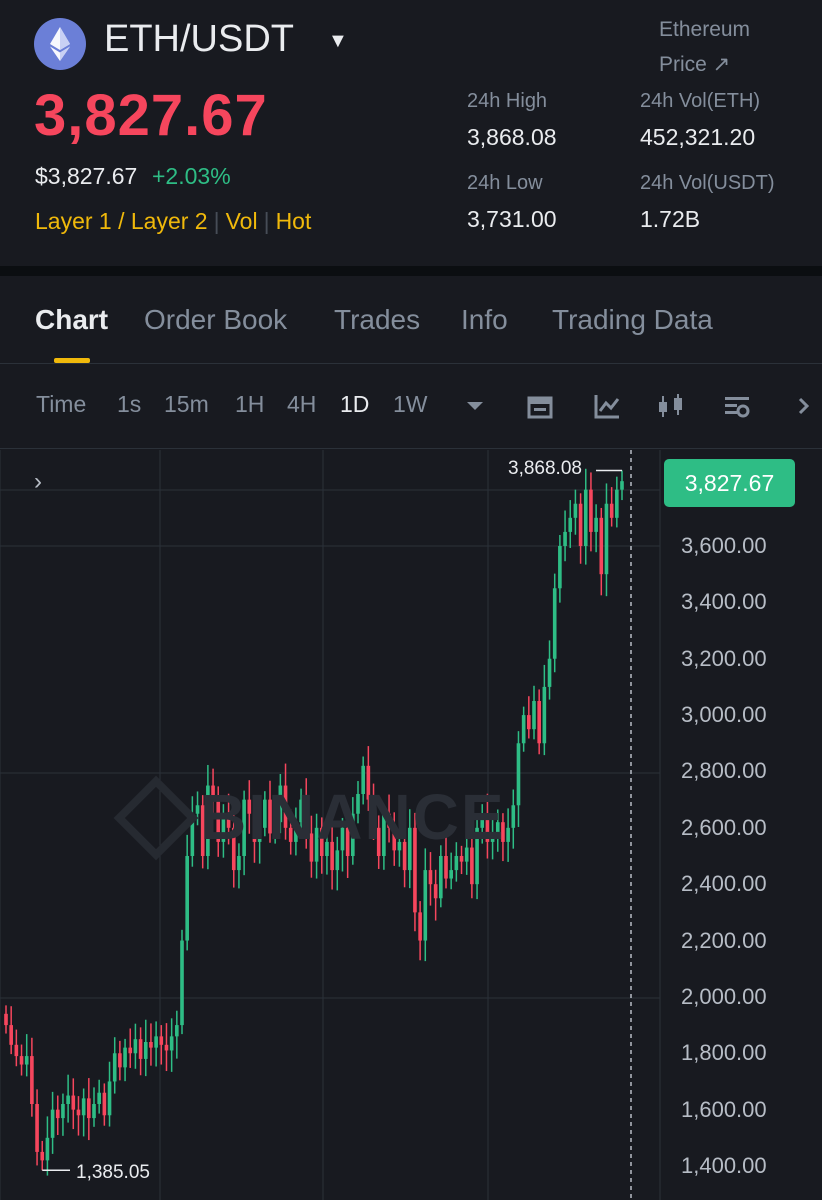  What do you see at coordinates (61, 404) in the screenshot?
I see `interval-time: Time` at bounding box center [61, 404].